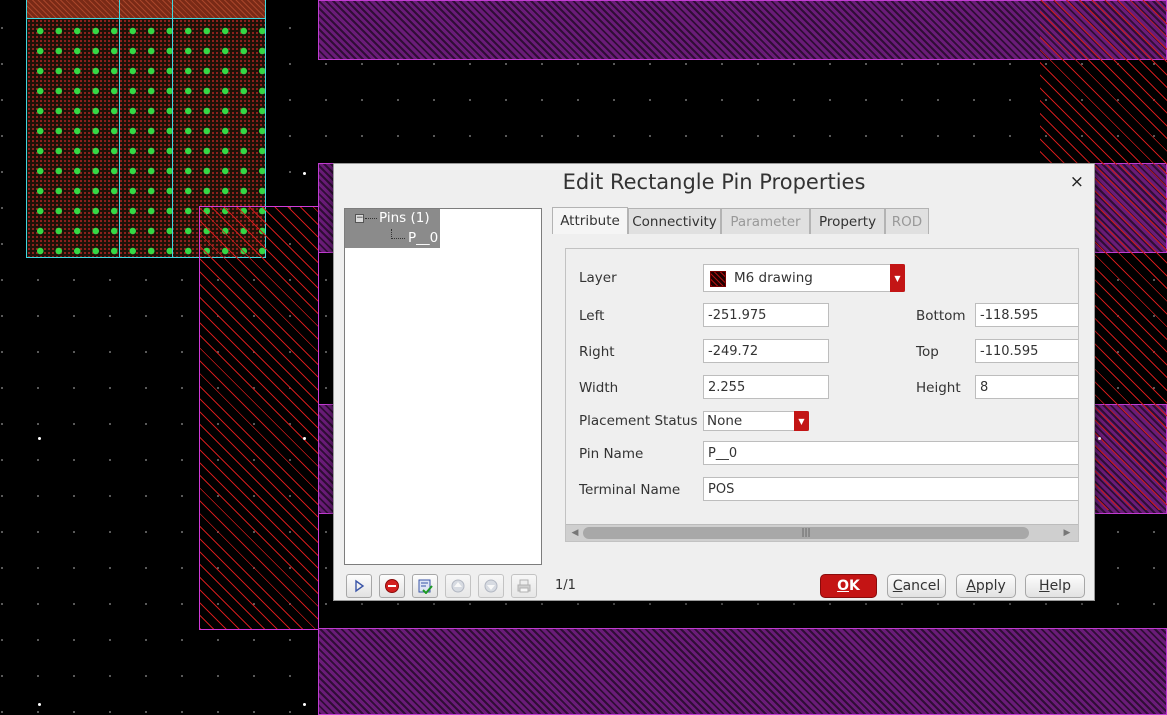 The height and width of the screenshot is (715, 1167). I want to click on layer-value: M6 drawing, so click(773, 278).